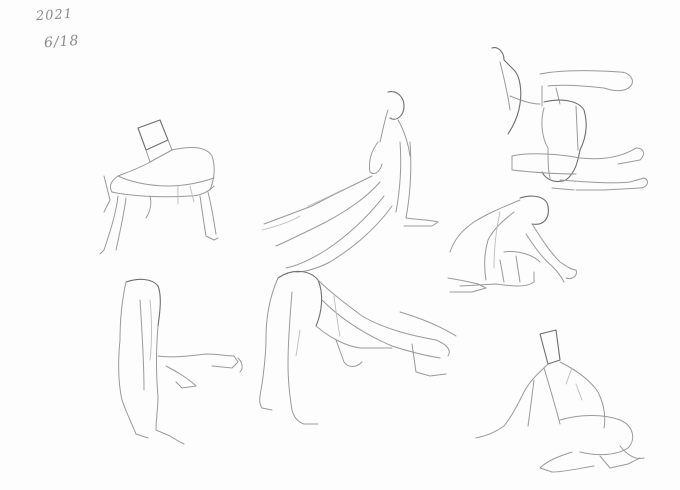 This screenshot has width=680, height=490. Describe the element at coordinates (159, 187) in the screenshot. I see `figure-seated-hunched` at that location.